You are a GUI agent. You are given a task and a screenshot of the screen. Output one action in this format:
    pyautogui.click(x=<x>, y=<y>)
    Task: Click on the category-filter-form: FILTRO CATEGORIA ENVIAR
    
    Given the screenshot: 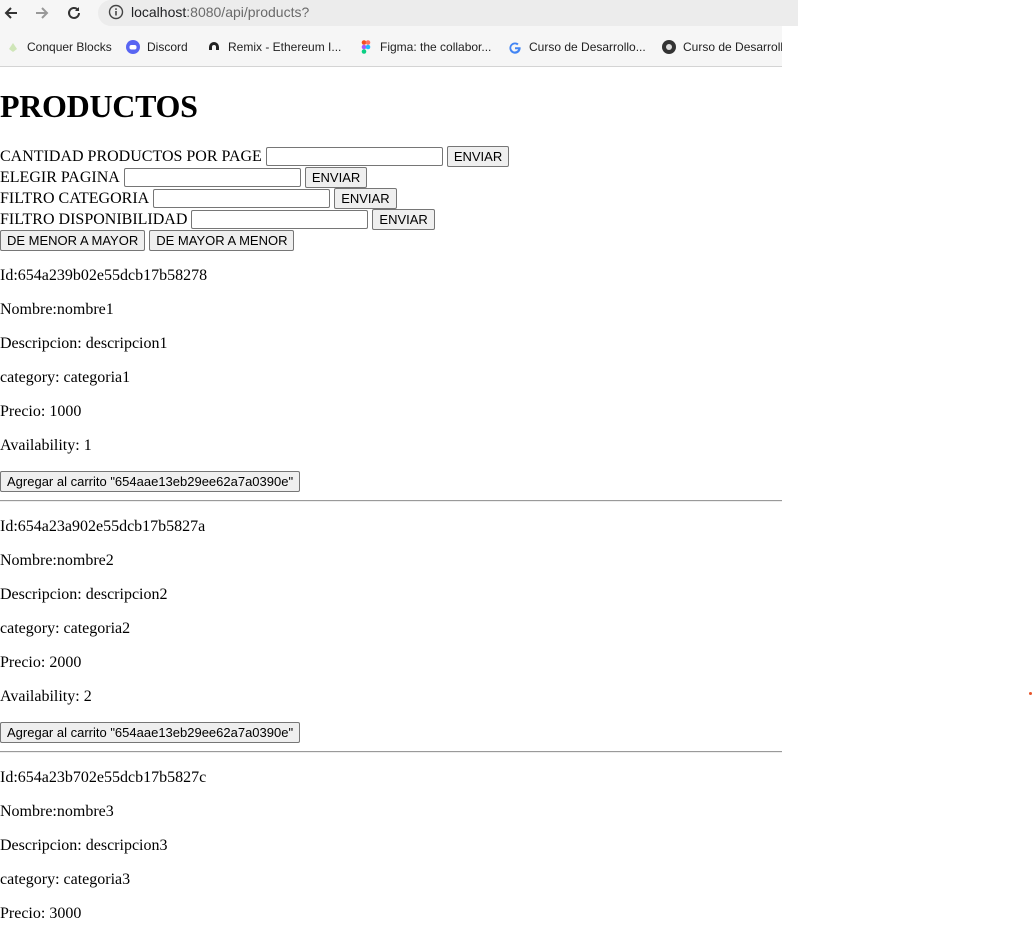 What is the action you would take?
    pyautogui.click(x=391, y=198)
    